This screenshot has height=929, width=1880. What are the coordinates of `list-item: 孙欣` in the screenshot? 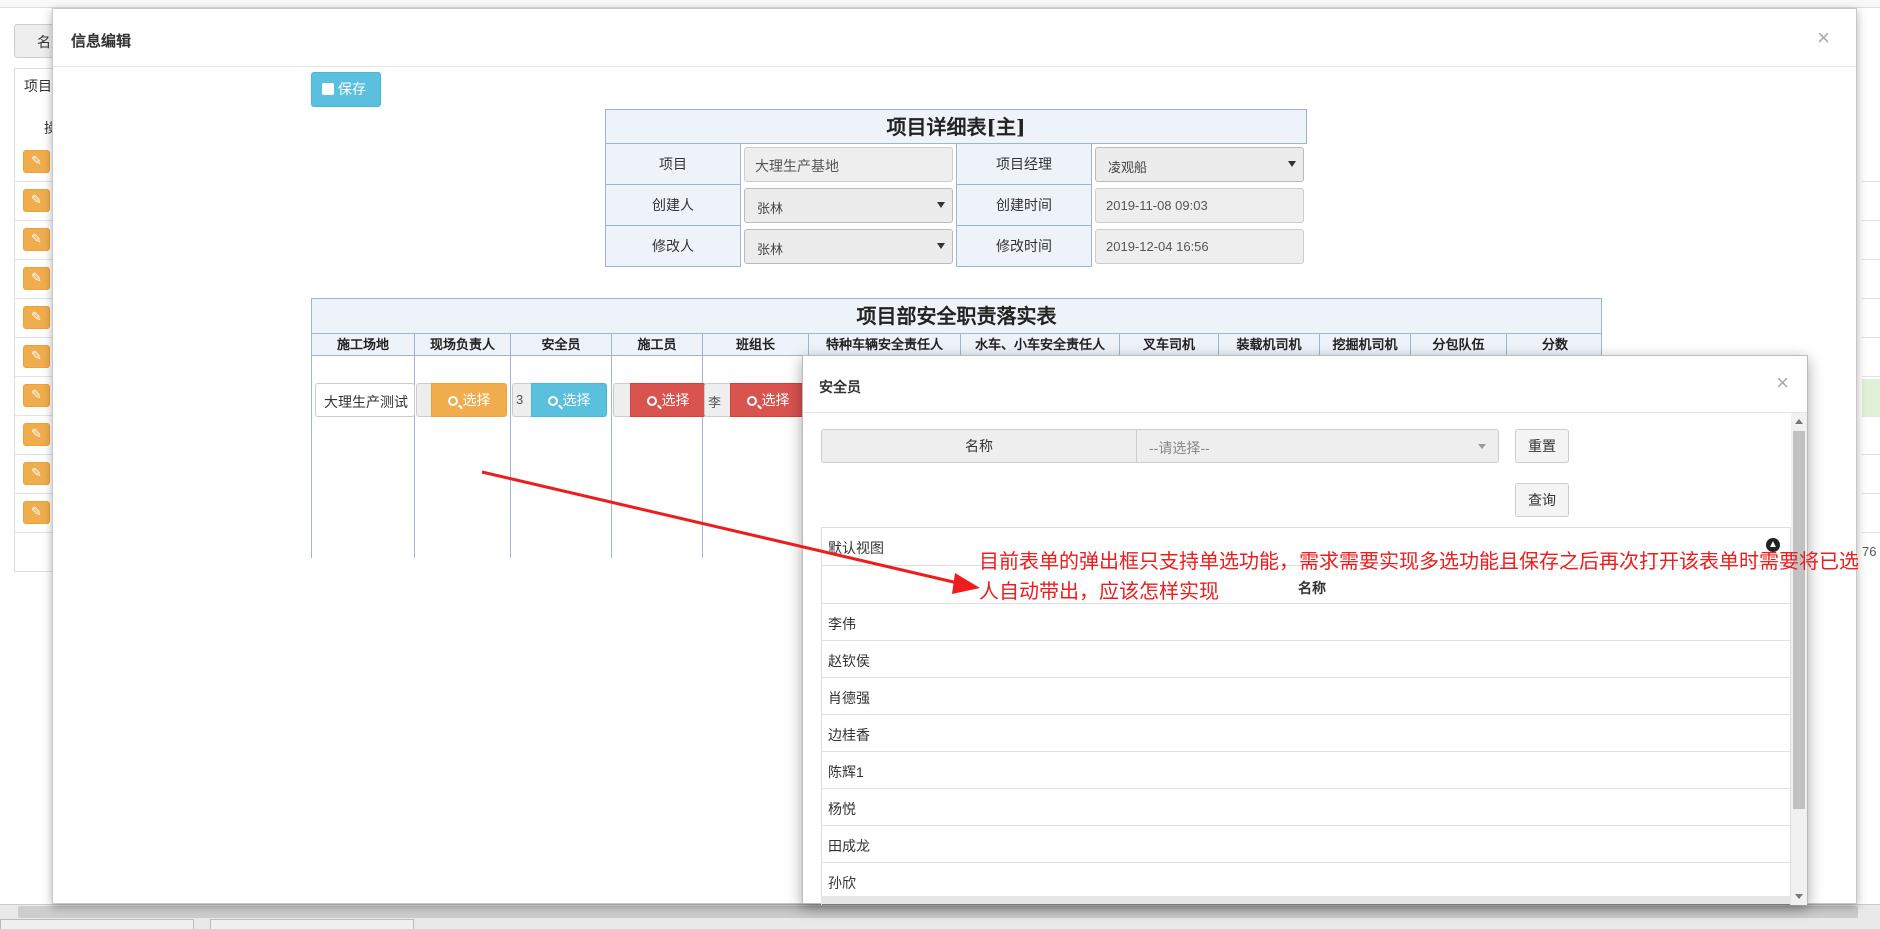 It's located at (1306, 881).